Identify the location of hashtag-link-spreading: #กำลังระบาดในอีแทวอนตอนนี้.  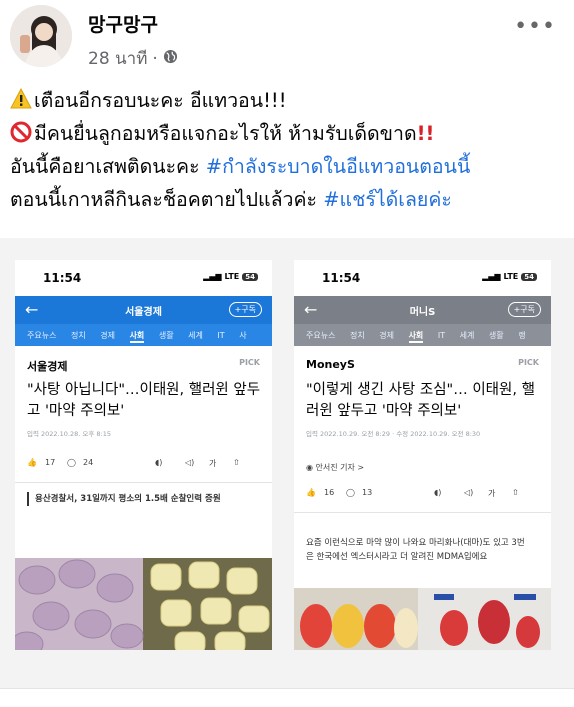
(338, 166).